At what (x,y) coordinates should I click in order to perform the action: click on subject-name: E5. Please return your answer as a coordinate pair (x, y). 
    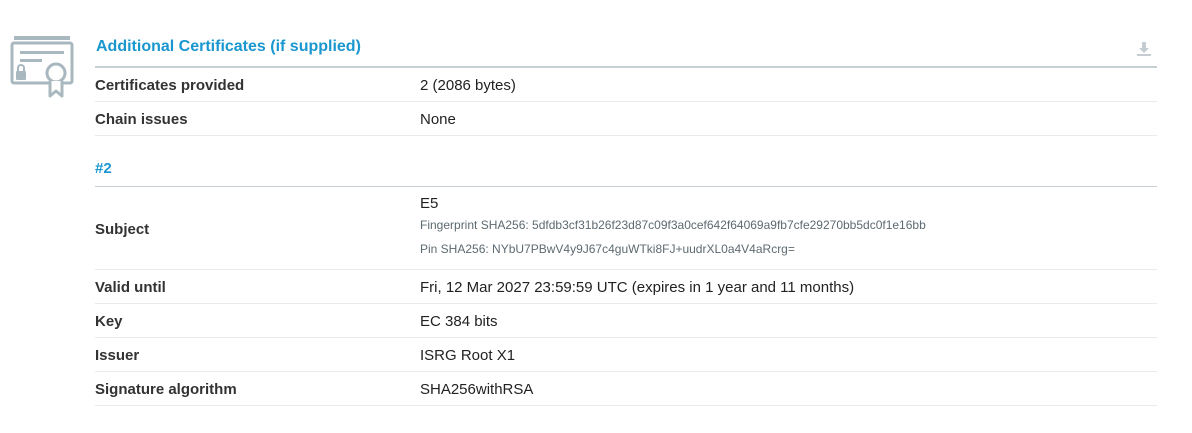
    Looking at the image, I should click on (429, 203).